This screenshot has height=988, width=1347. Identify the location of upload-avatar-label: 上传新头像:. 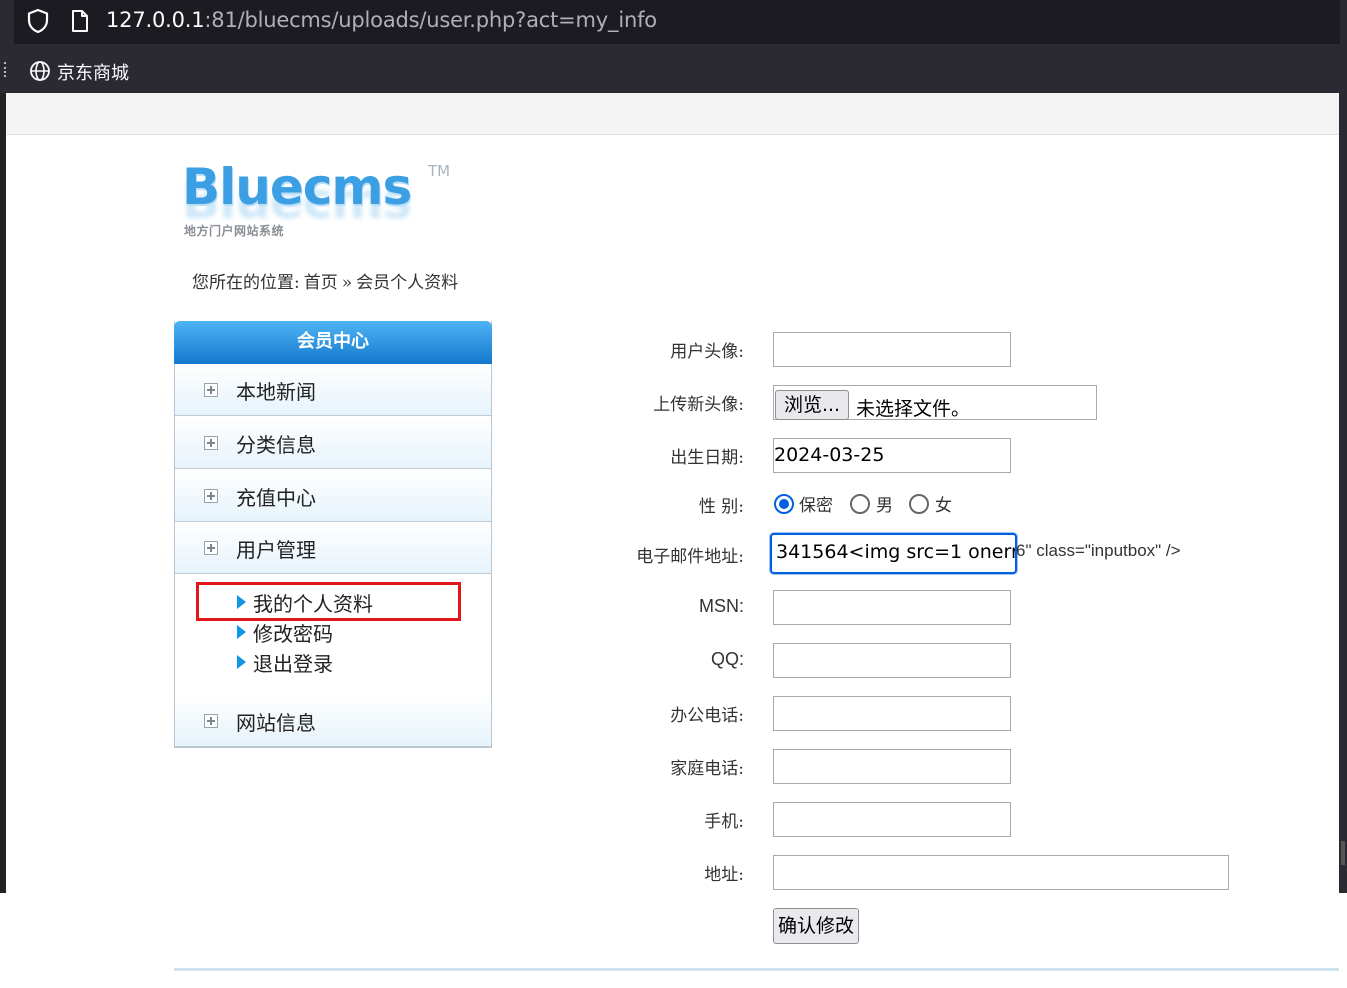
(698, 405).